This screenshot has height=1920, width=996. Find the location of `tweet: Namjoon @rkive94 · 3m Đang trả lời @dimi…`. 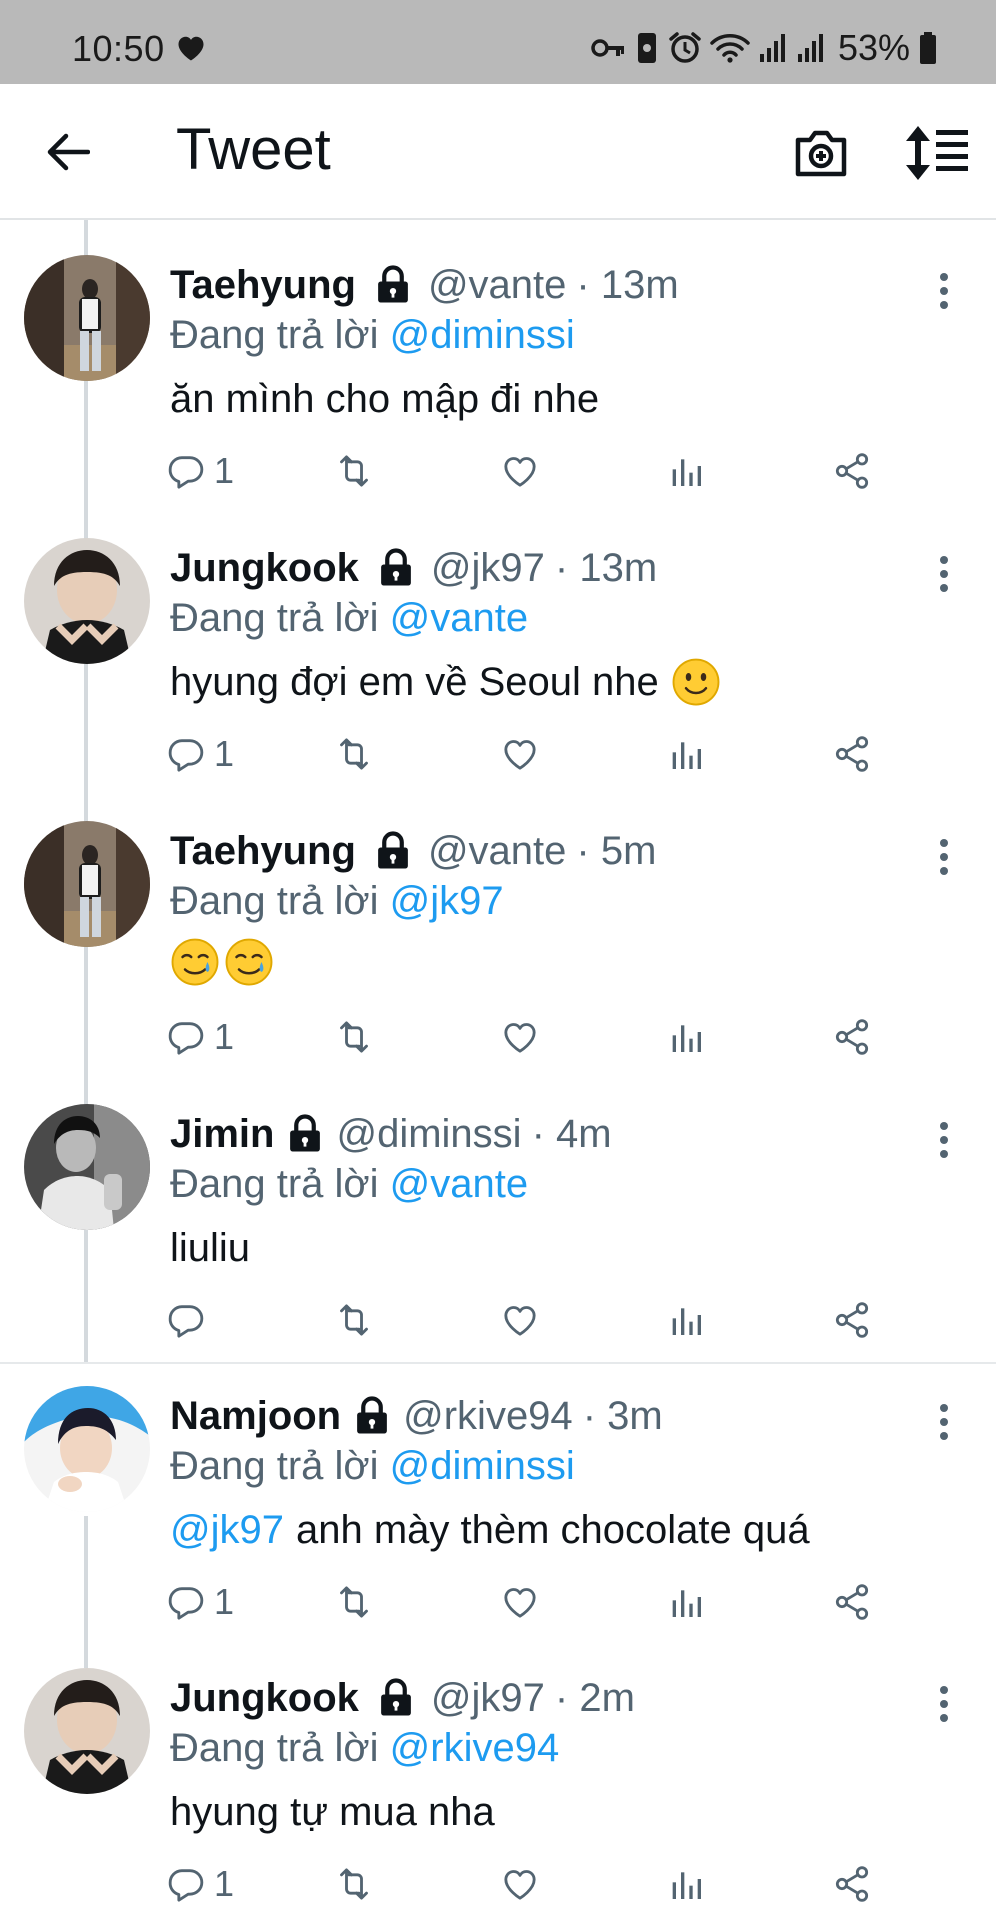

tweet: Namjoon @rkive94 · 3m Đang trả lời @dimi… is located at coordinates (498, 1518).